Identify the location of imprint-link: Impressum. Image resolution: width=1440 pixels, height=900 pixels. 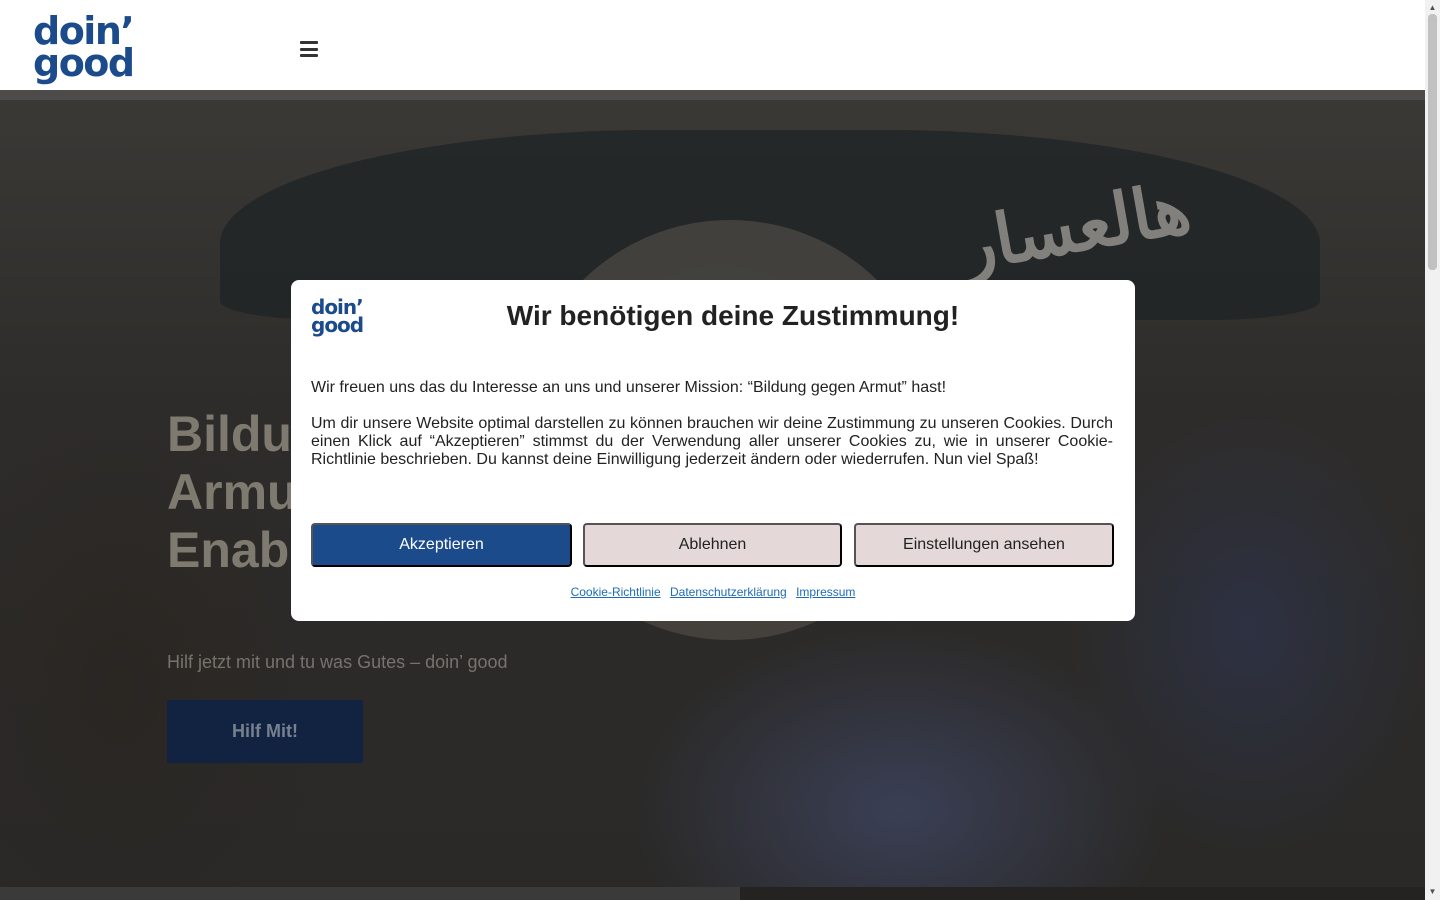
(825, 592).